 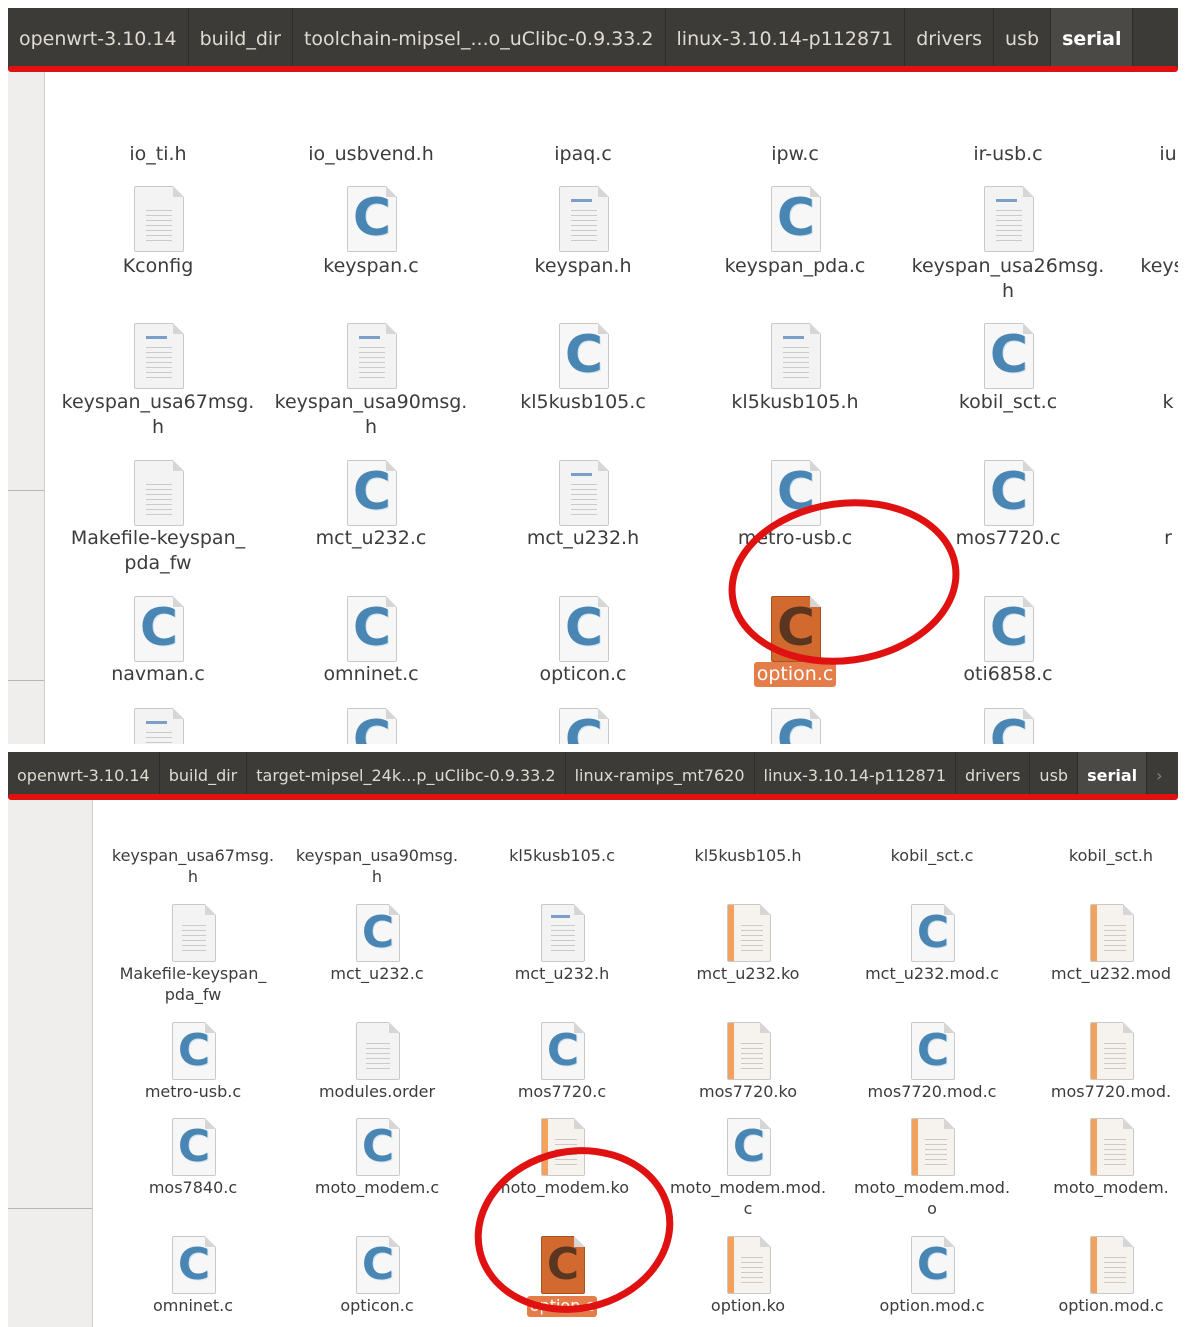 I want to click on file-item: mos7720.c, so click(x=562, y=1092).